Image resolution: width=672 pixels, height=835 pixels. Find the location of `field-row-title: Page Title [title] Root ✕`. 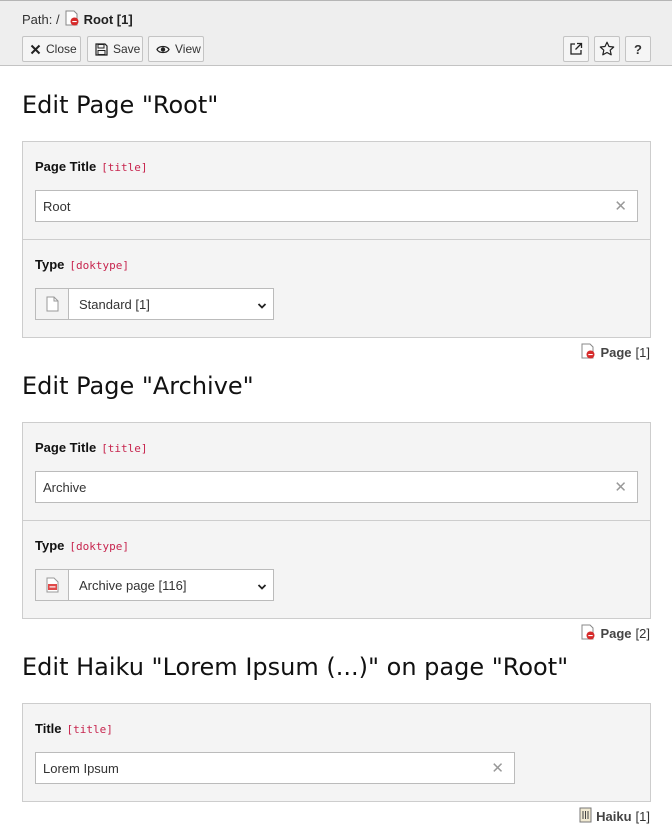

field-row-title: Page Title [title] Root ✕ is located at coordinates (336, 191).